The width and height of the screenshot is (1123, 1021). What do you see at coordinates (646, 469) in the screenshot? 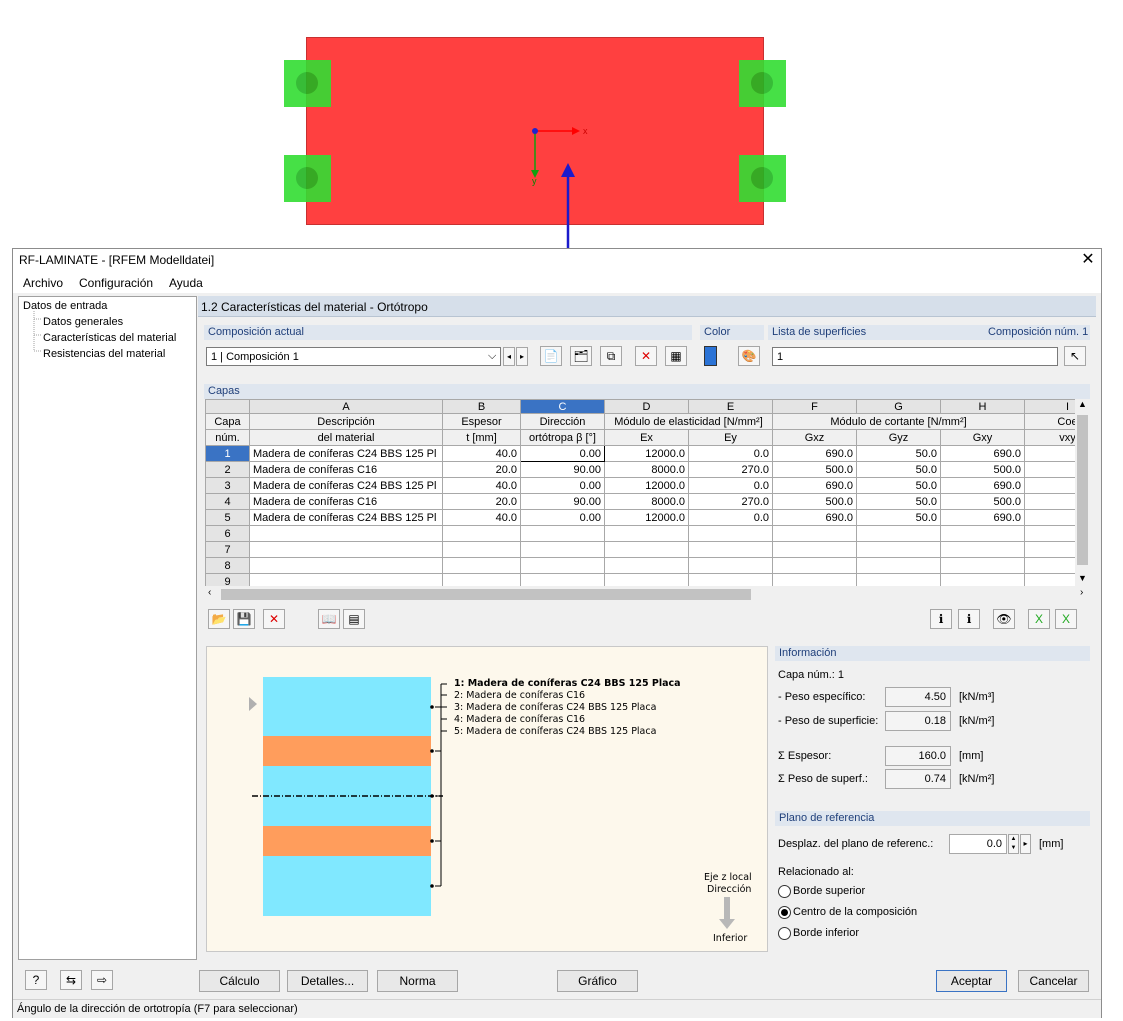
I see `cell-ex: 8000.0` at bounding box center [646, 469].